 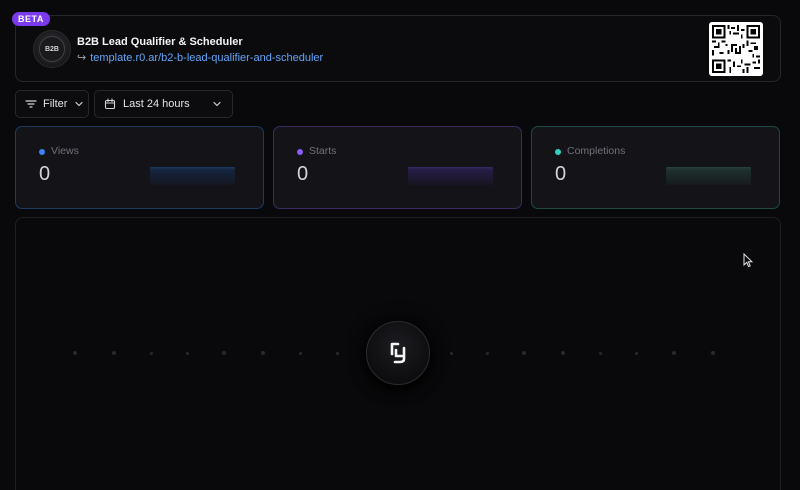 I want to click on filter-icon, so click(x=31, y=104).